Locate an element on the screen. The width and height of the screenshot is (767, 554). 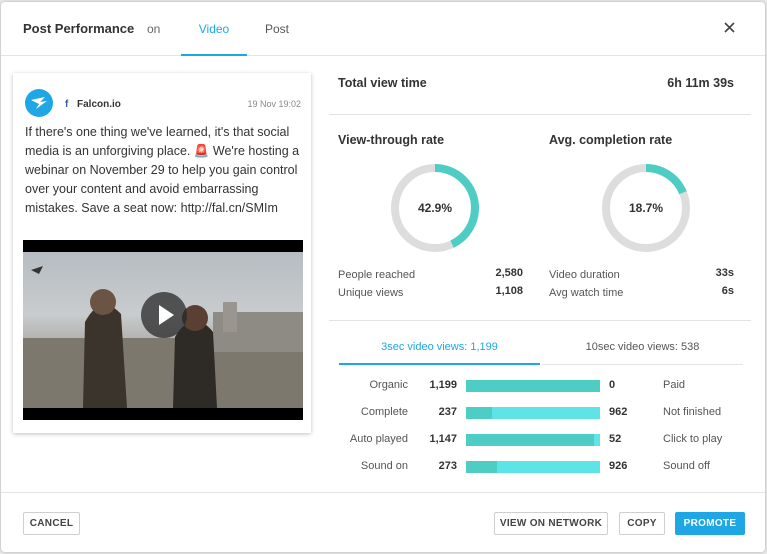
view-through-title: View-through rate is located at coordinates (391, 140).